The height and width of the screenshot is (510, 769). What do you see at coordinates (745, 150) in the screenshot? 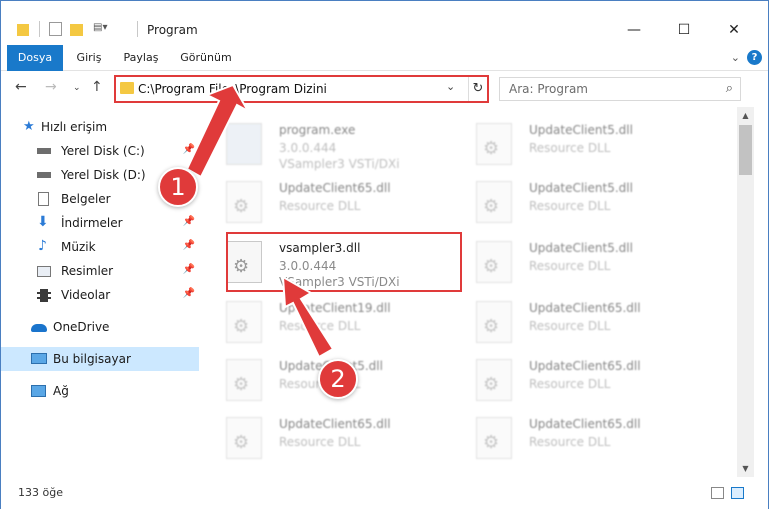
I see `scrollbar-thumb` at bounding box center [745, 150].